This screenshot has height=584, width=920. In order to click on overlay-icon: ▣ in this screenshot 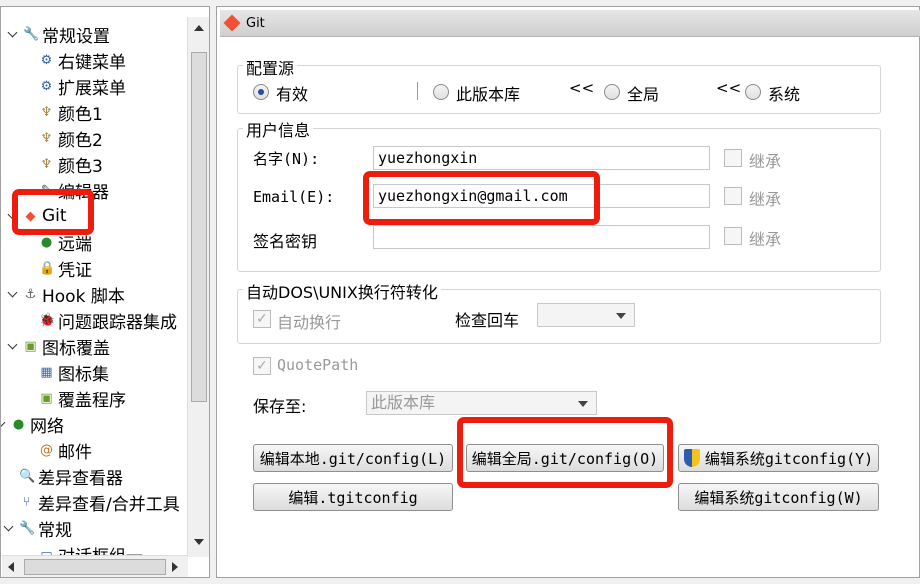, I will do `click(46, 398)`.